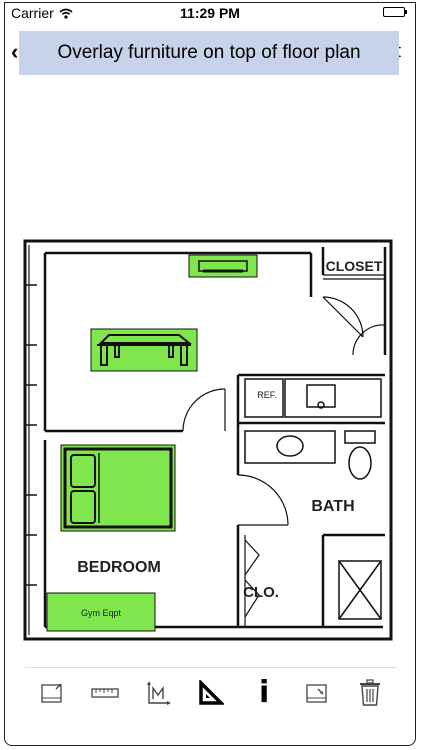 This screenshot has width=422, height=750. Describe the element at coordinates (395, 12) in the screenshot. I see `battery-icon` at that location.